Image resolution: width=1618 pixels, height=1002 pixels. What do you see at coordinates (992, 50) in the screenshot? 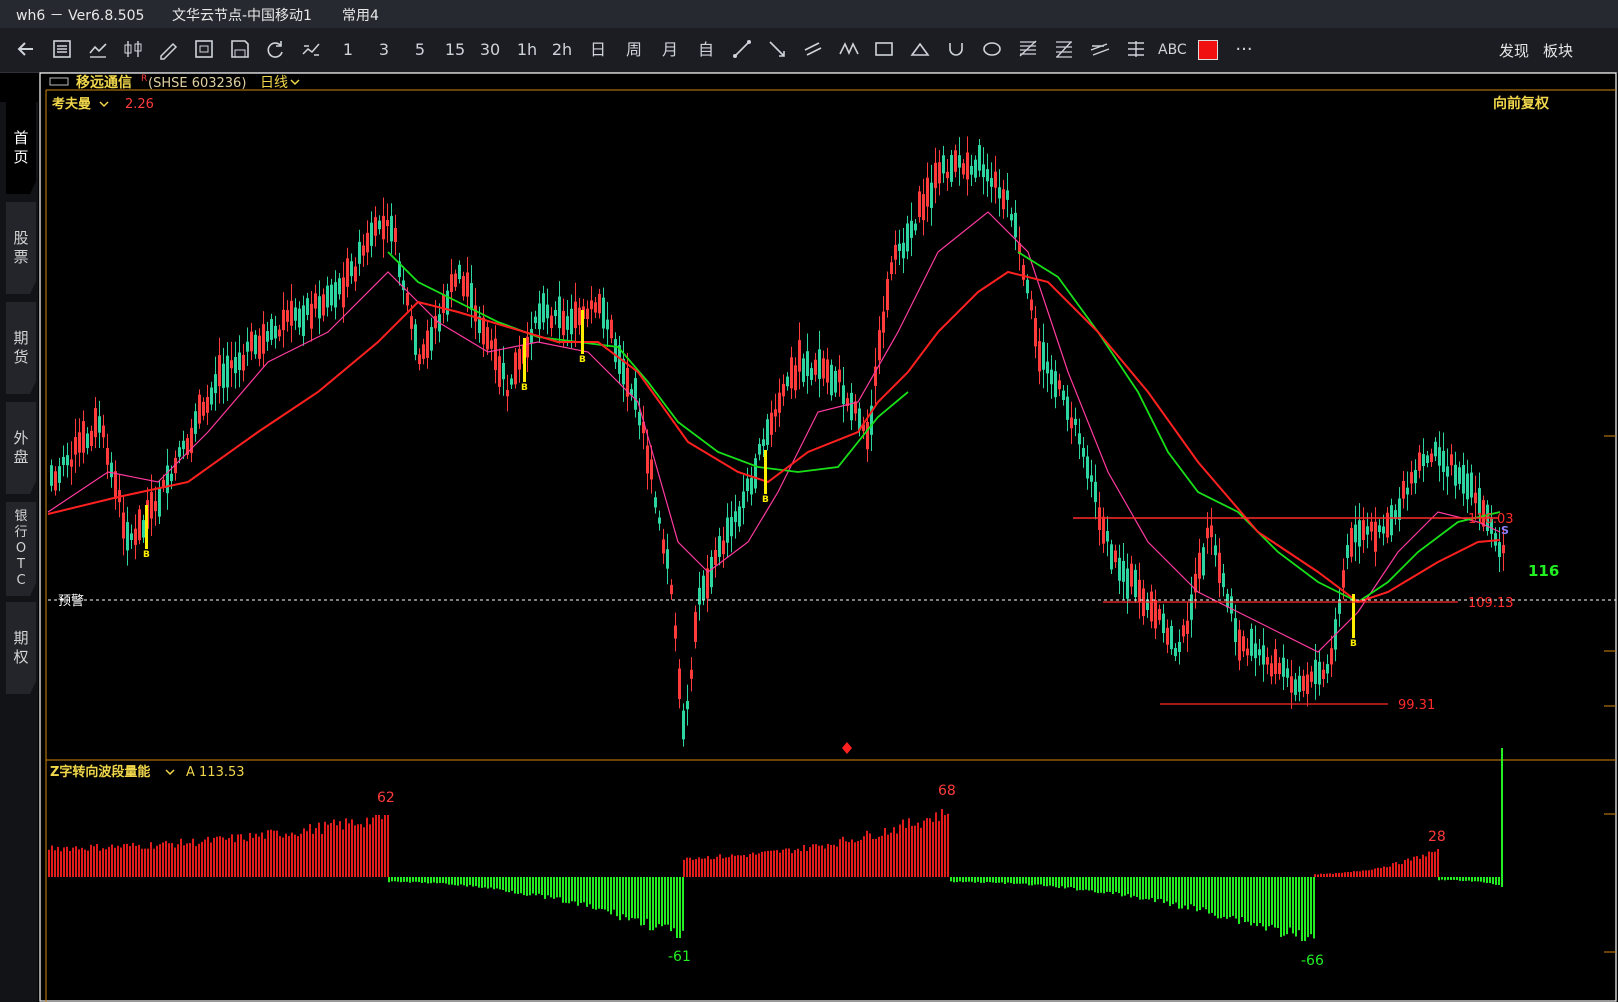
I see `ellipse-icon` at bounding box center [992, 50].